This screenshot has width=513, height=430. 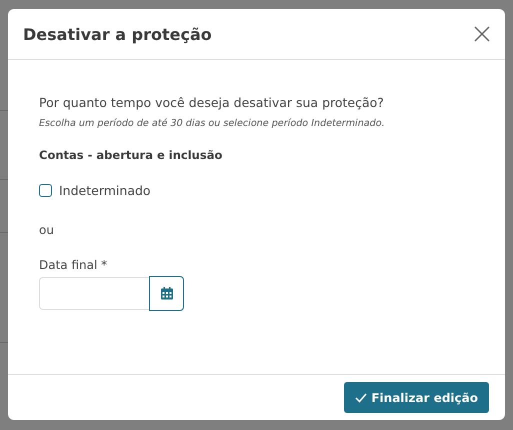 I want to click on check-icon, so click(x=361, y=397).